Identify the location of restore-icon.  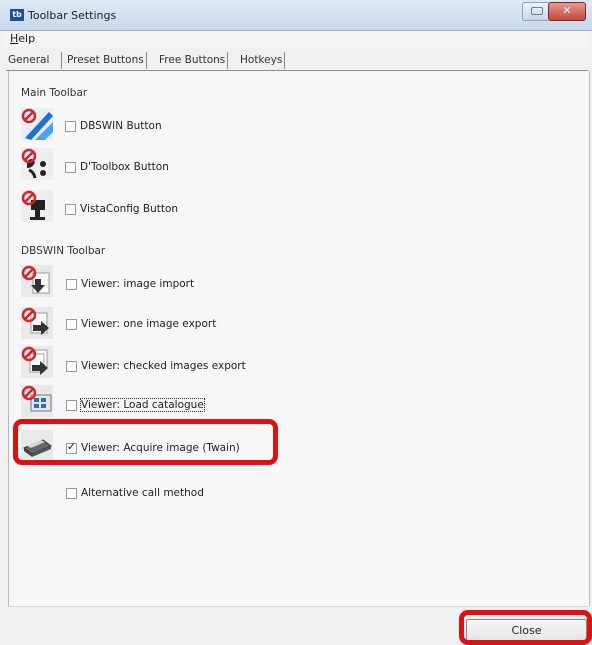
(537, 11).